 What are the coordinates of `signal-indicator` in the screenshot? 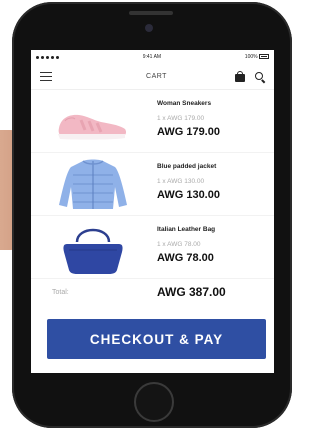 It's located at (47, 57).